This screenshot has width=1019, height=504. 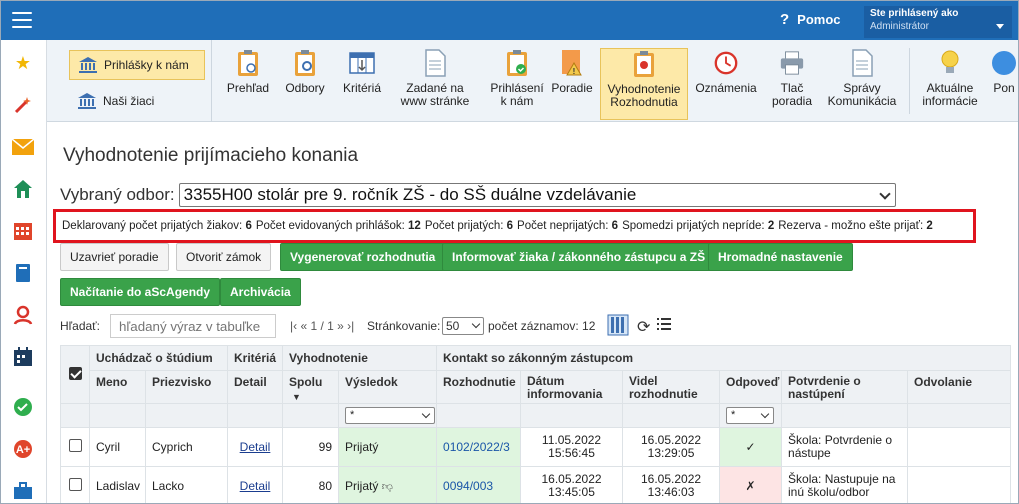 I want to click on book-icon, so click(x=23, y=273).